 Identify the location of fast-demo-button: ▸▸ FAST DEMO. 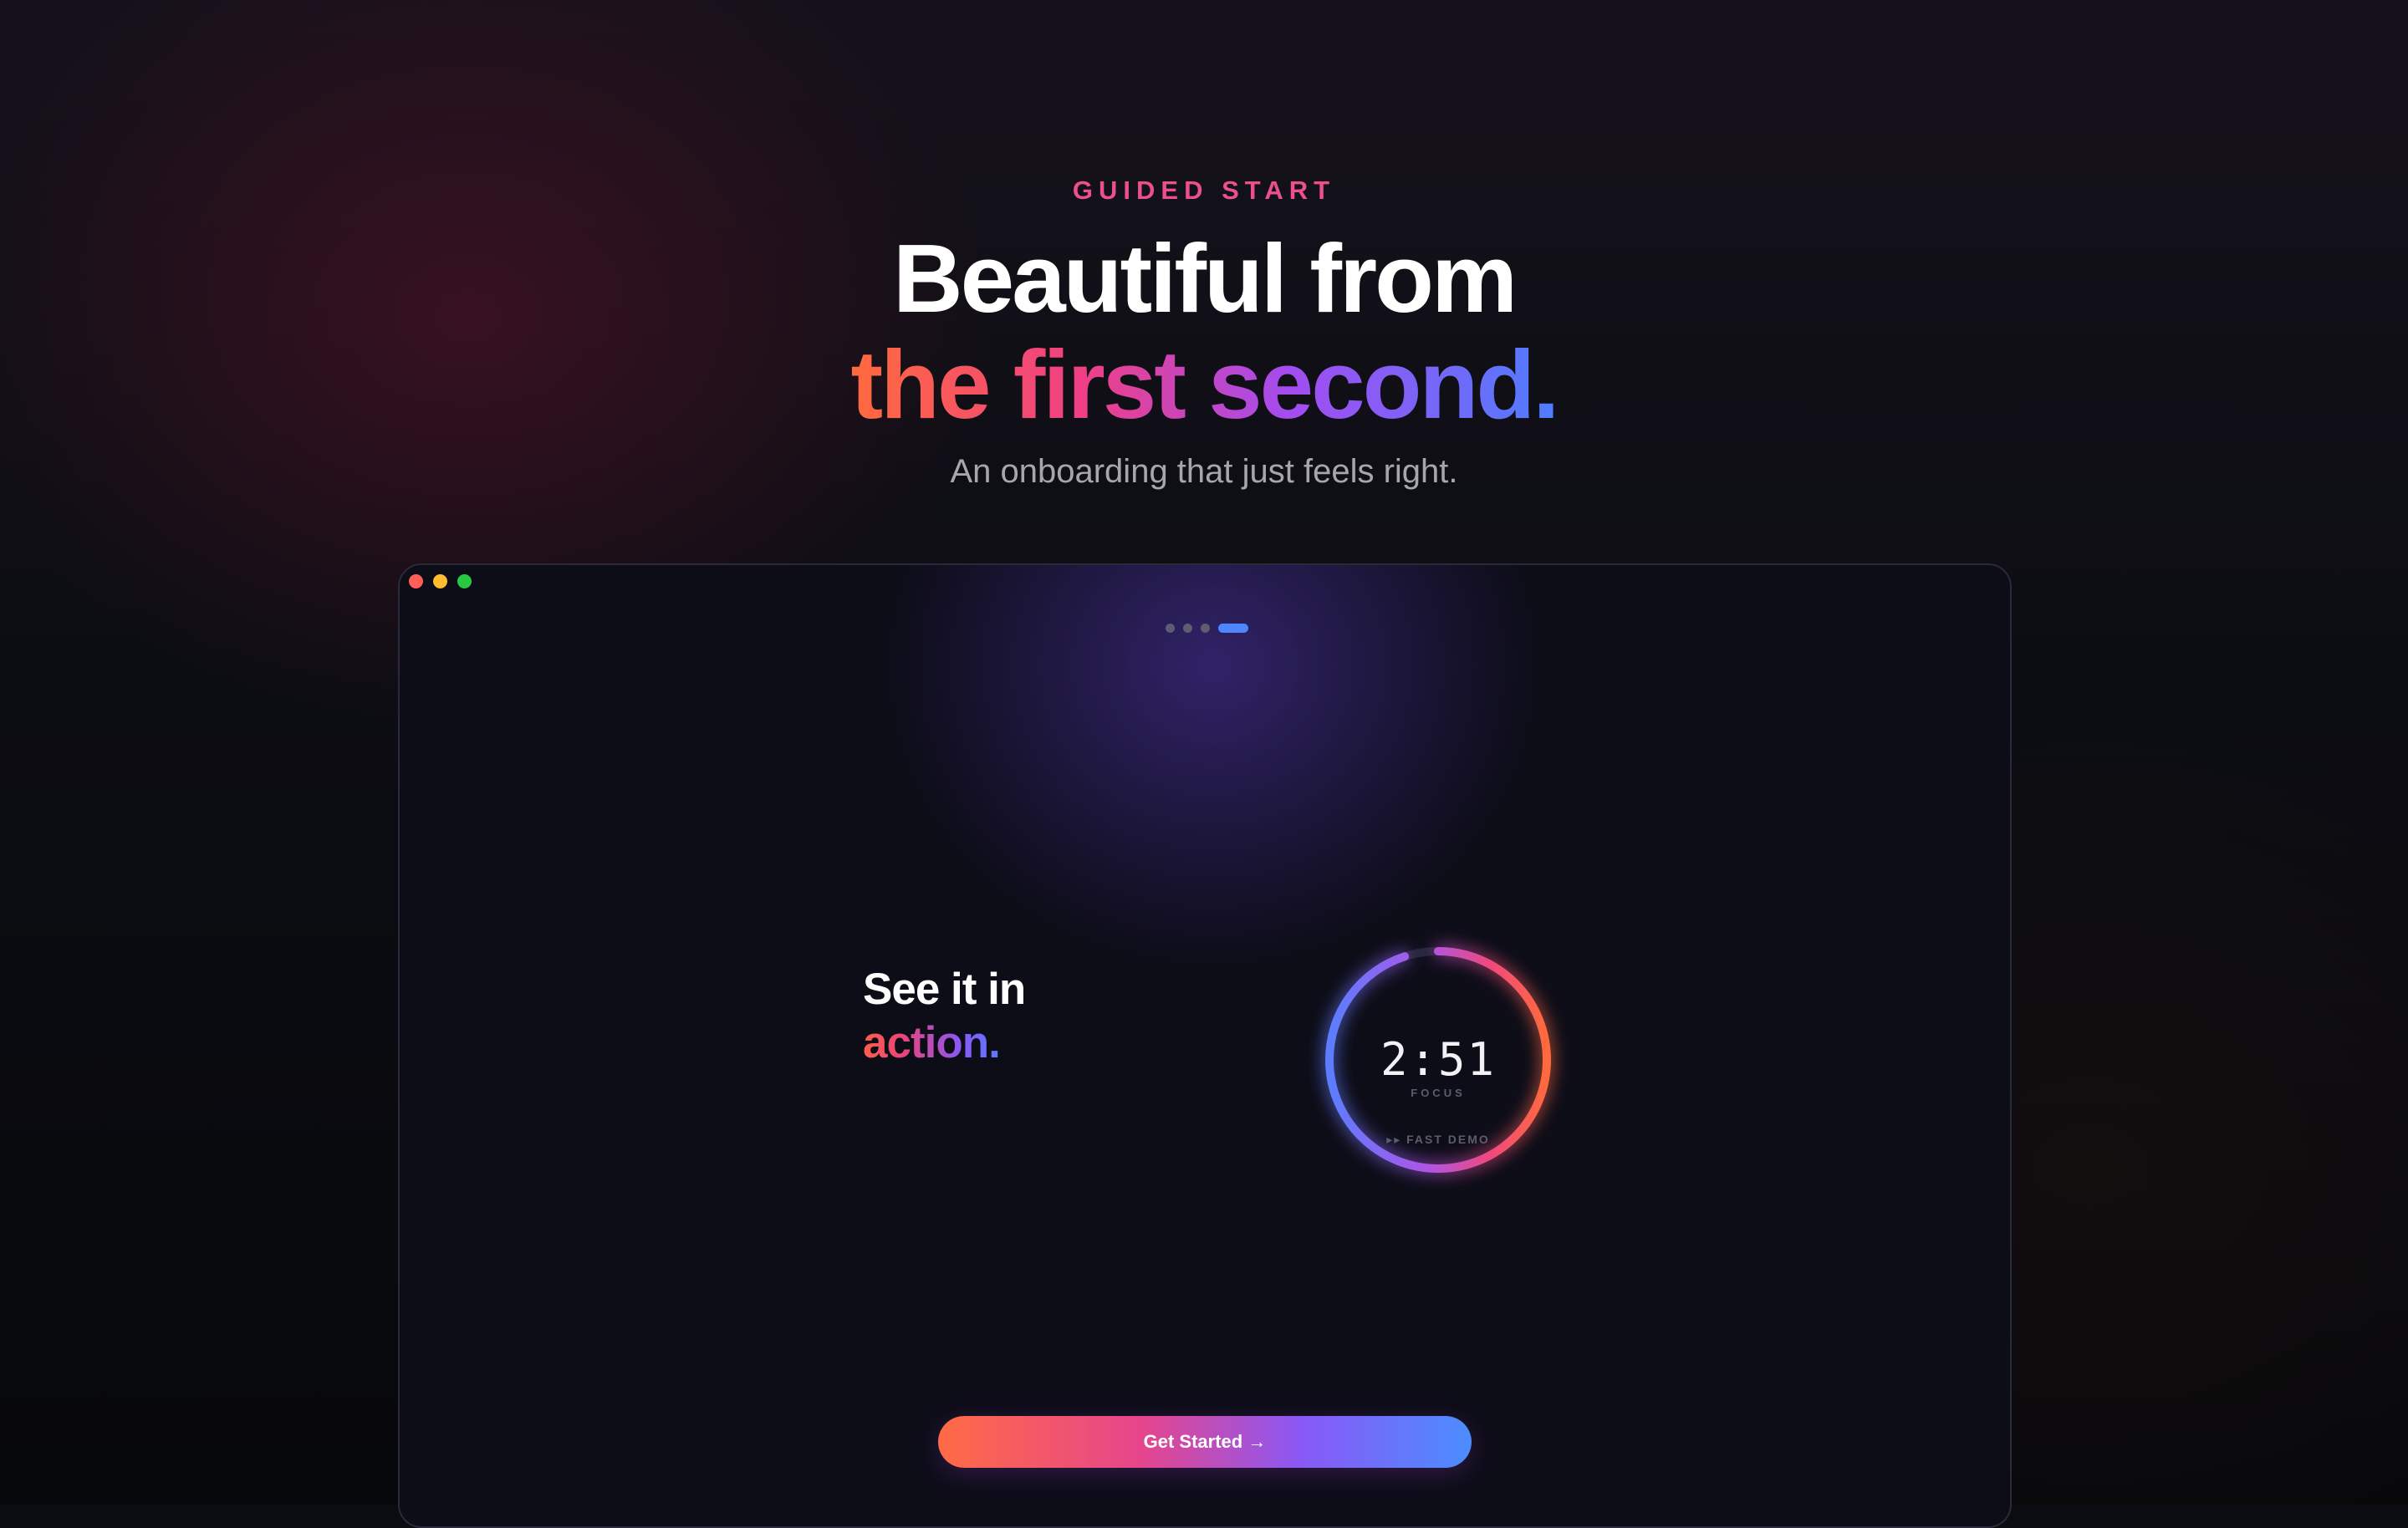
(1438, 1140).